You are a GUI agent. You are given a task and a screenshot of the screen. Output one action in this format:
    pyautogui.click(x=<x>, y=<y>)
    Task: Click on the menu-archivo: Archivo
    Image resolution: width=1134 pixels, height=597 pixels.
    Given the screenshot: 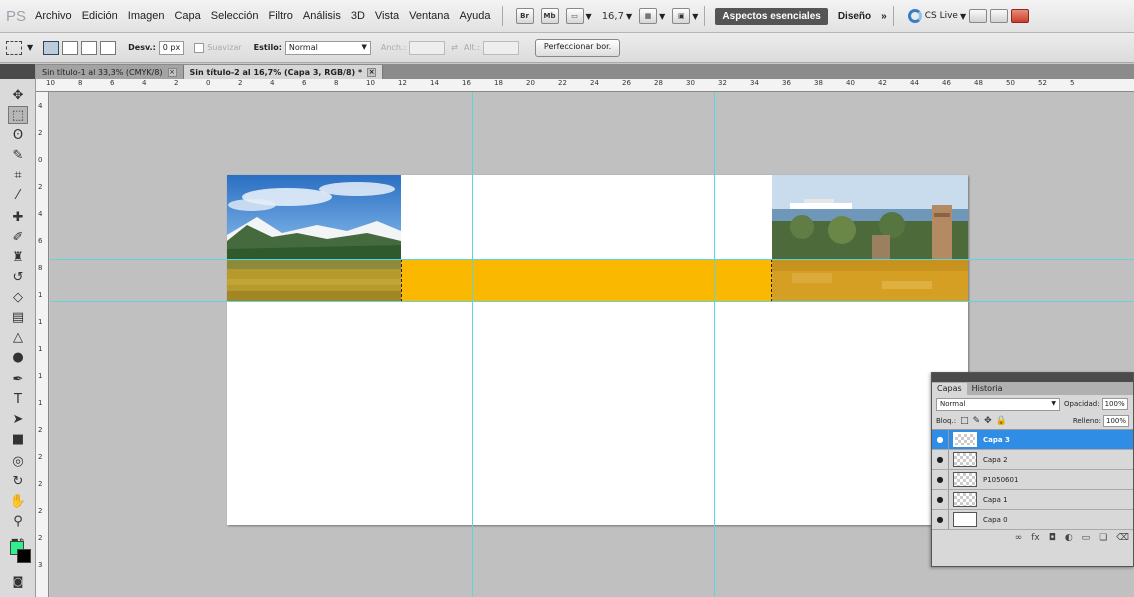 What is the action you would take?
    pyautogui.click(x=53, y=16)
    